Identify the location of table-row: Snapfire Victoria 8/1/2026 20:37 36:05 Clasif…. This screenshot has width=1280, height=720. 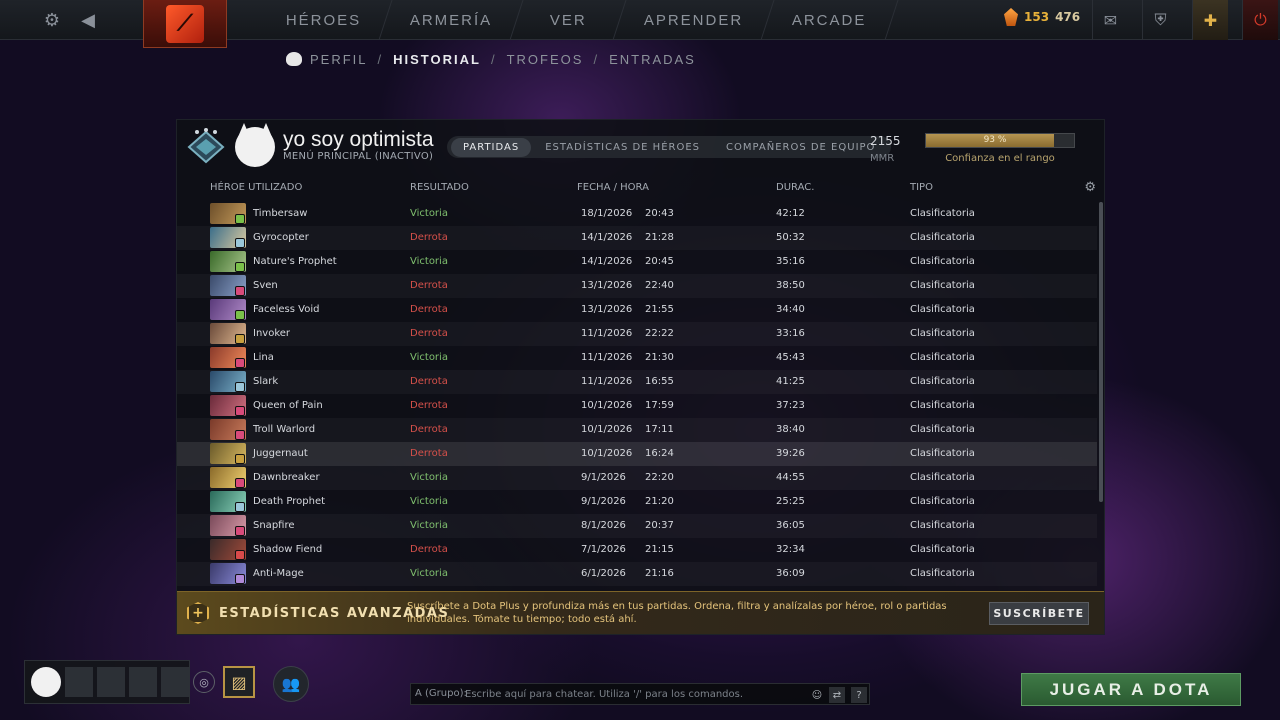
(637, 526).